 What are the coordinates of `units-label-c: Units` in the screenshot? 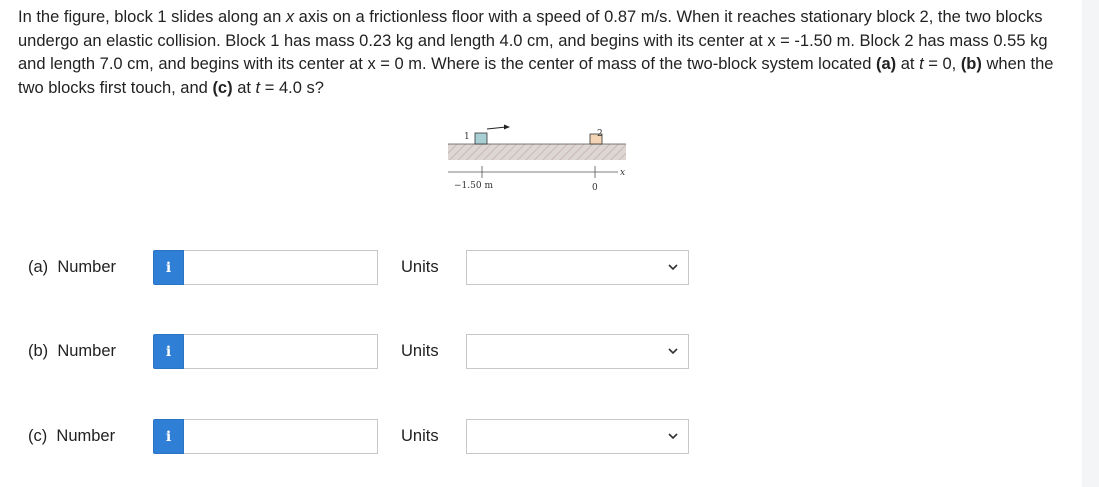 It's located at (420, 436).